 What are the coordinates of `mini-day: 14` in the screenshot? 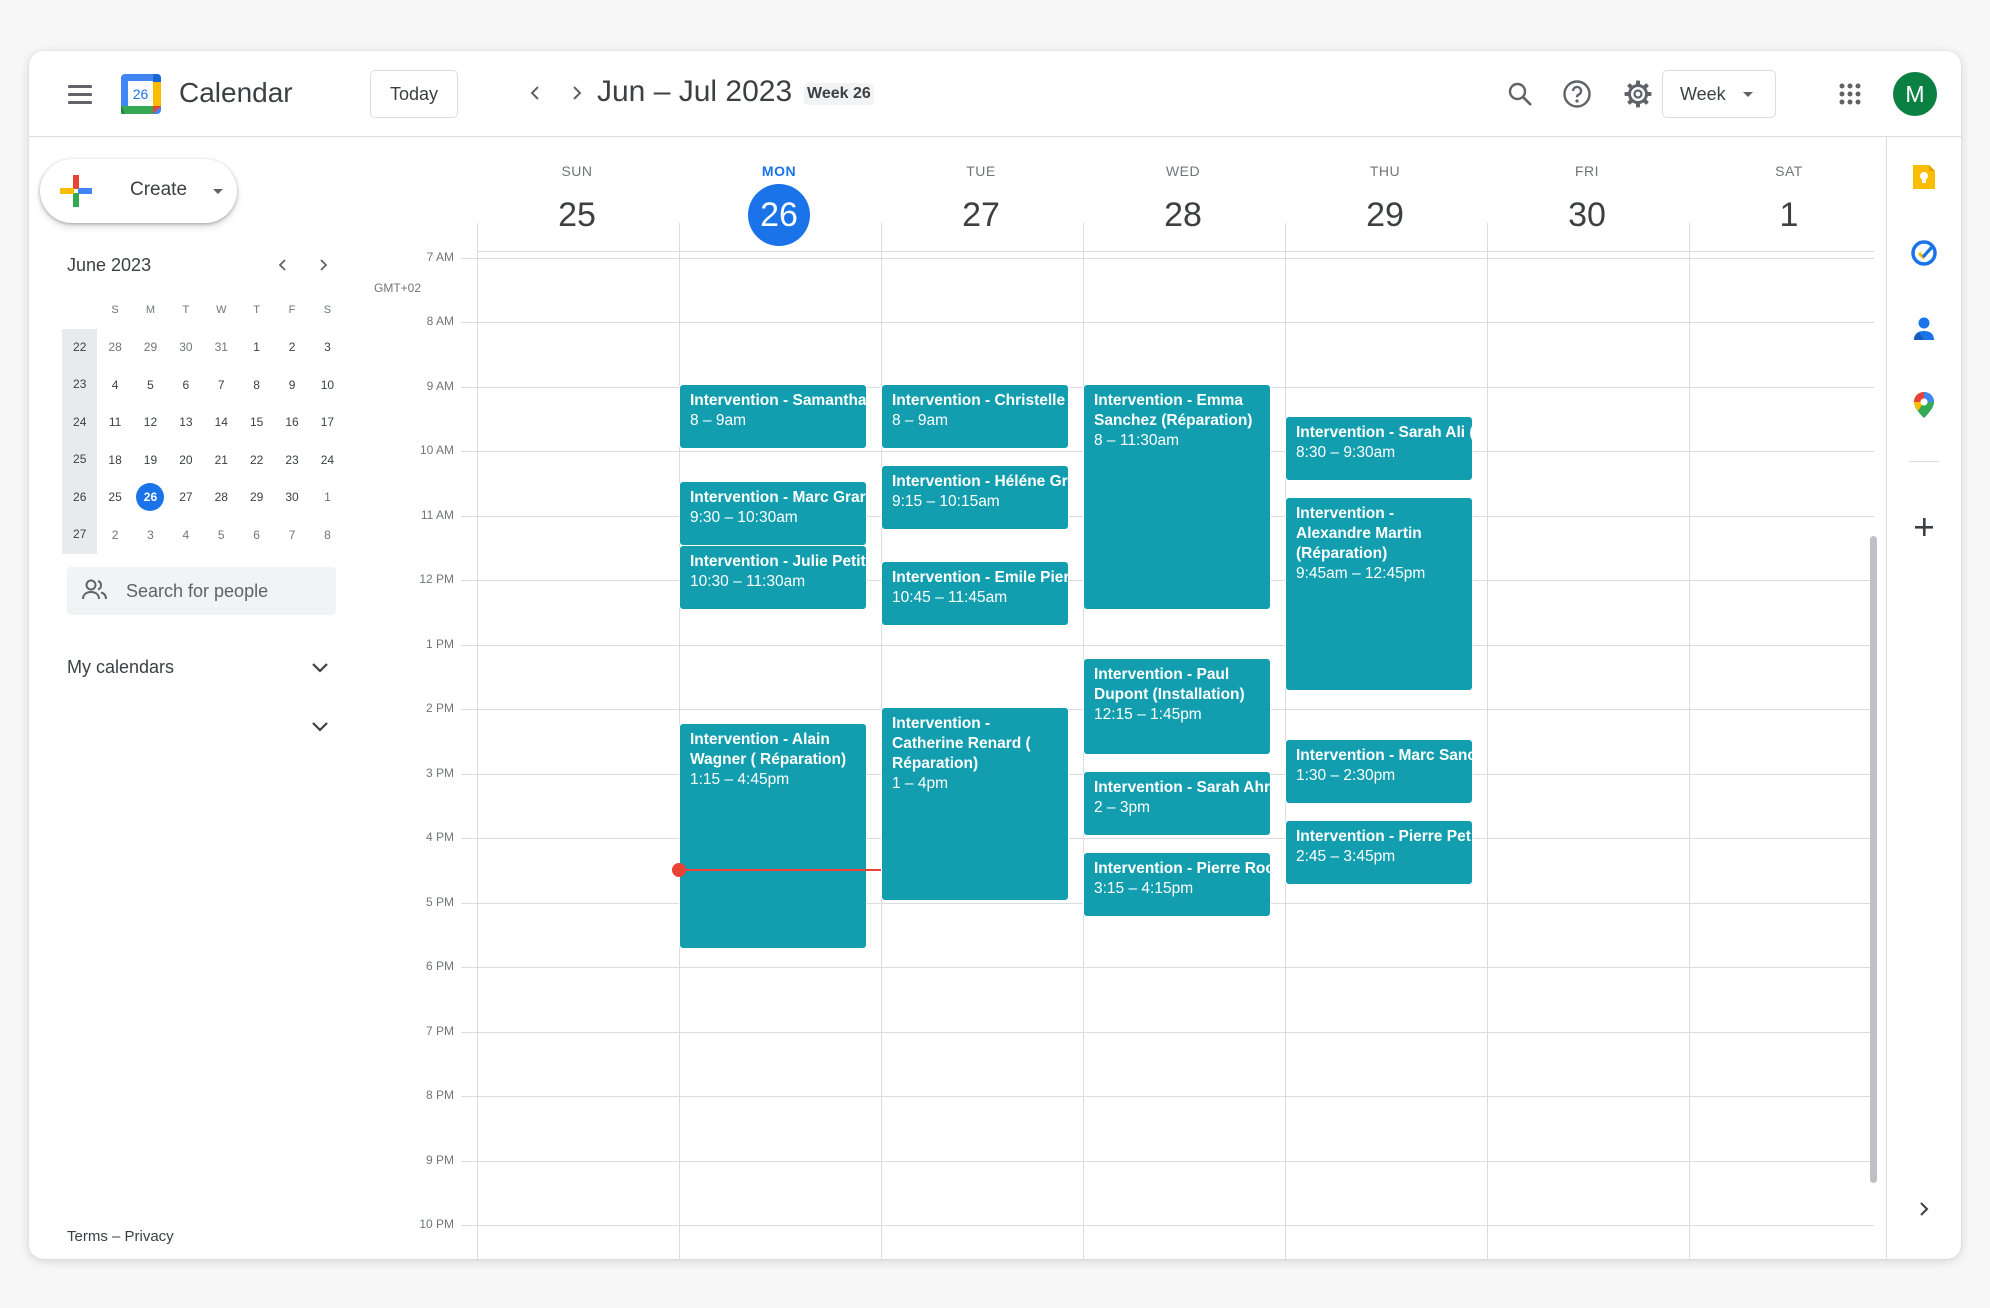 It's located at (221, 422).